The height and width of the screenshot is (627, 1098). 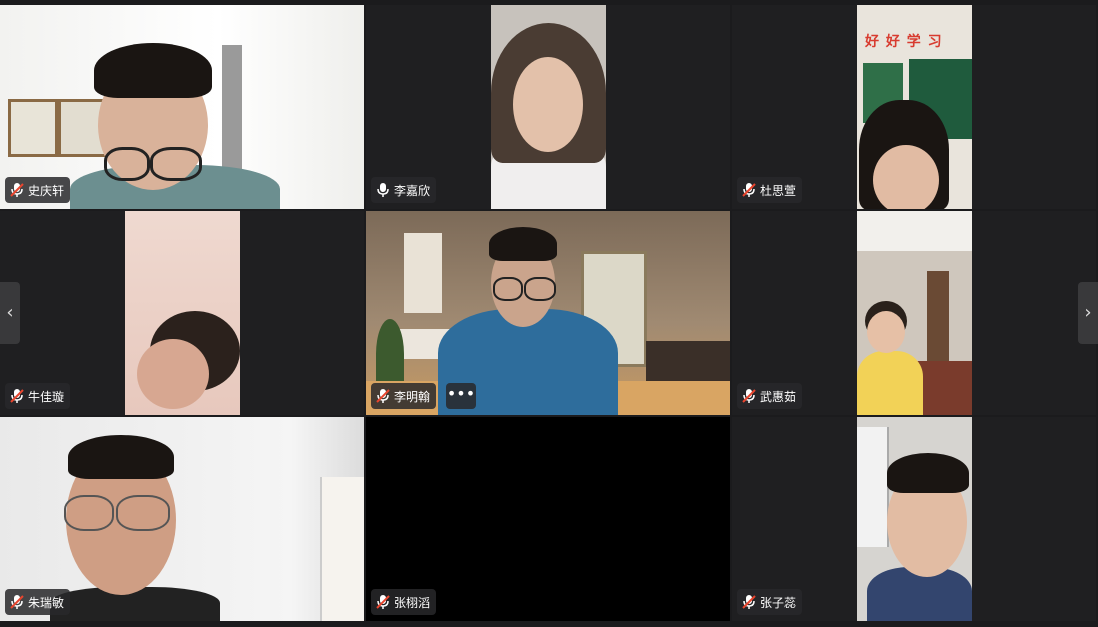 What do you see at coordinates (412, 602) in the screenshot?
I see `participant-name: 张栩滔` at bounding box center [412, 602].